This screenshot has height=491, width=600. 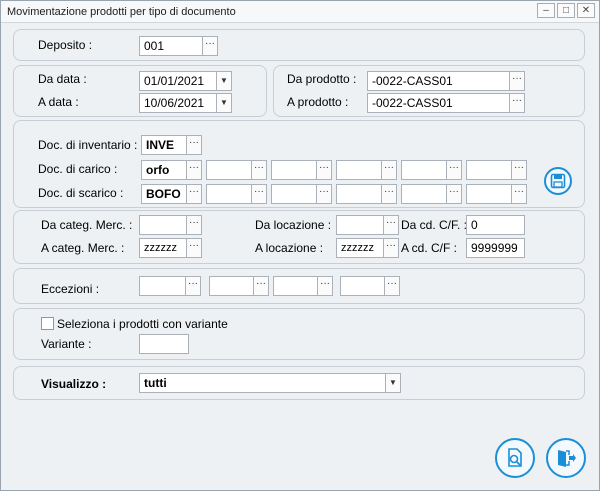 I want to click on load-doc-lookup-button-6: ···, so click(x=519, y=170).